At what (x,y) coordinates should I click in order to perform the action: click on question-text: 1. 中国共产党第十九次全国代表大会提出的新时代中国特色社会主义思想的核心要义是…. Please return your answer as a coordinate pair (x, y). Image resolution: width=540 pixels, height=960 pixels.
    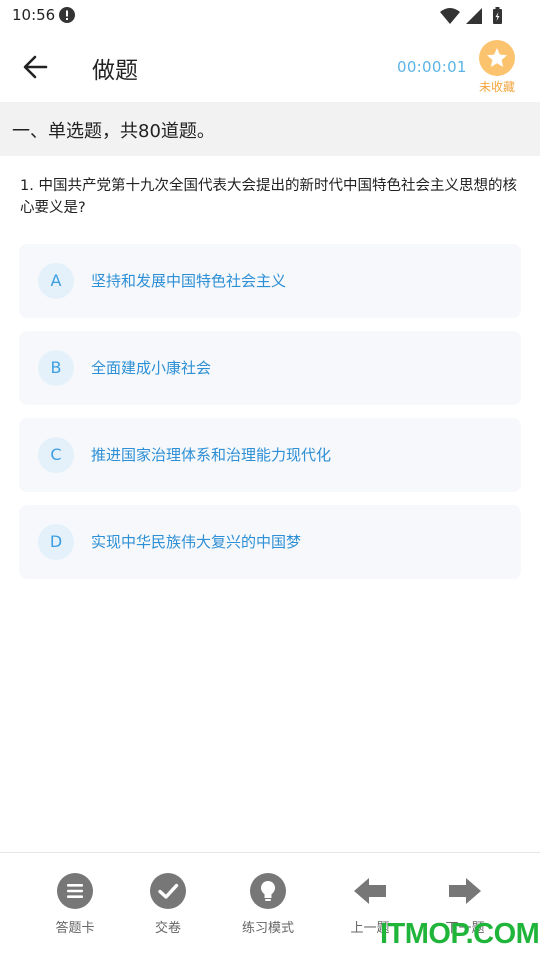
    Looking at the image, I should click on (268, 197).